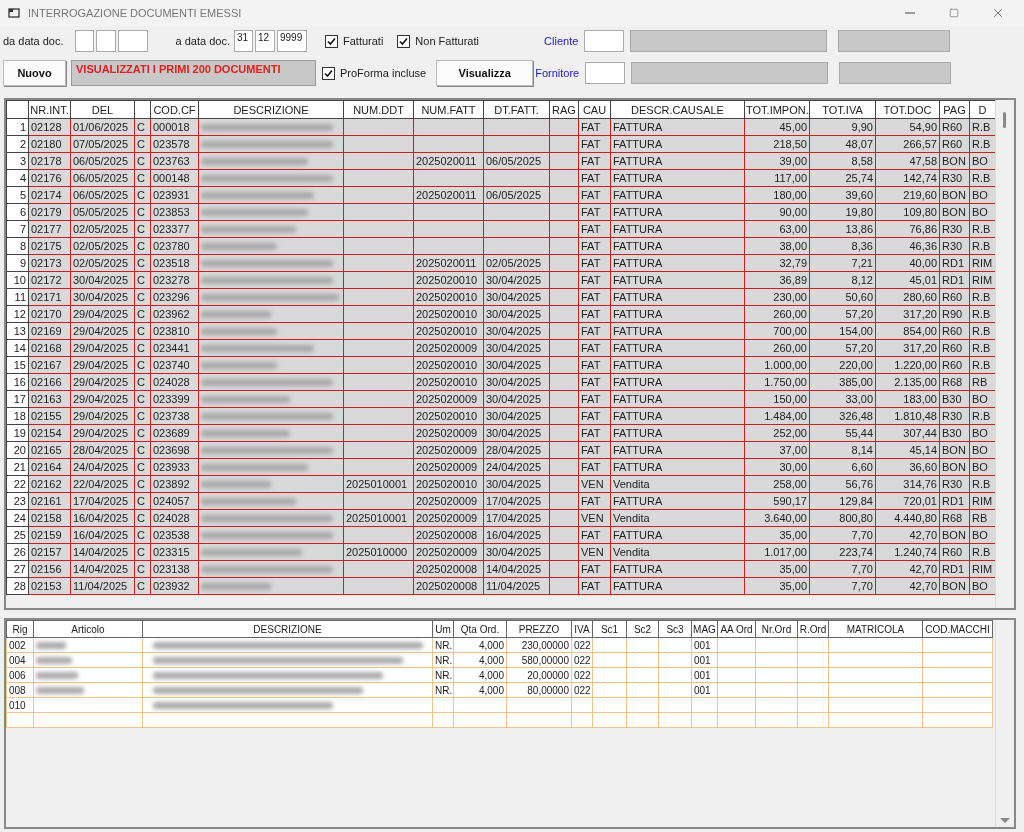 The width and height of the screenshot is (1024, 832). I want to click on column-header: DEL, so click(102, 109).